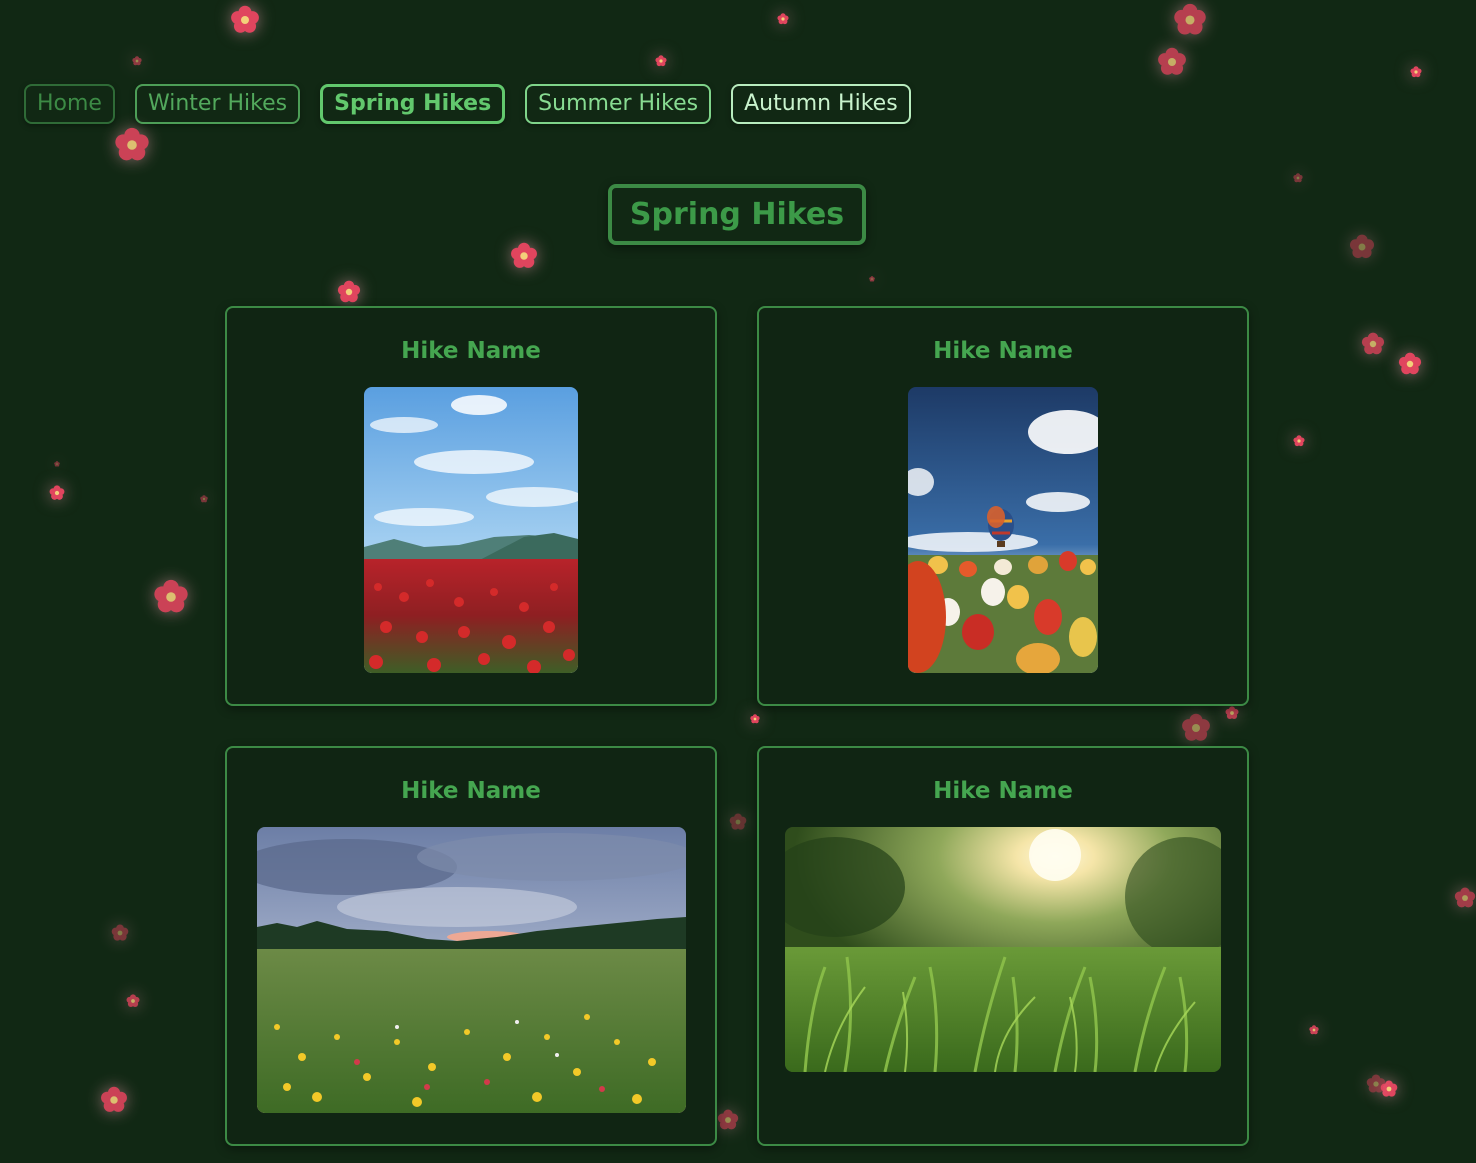 The height and width of the screenshot is (1163, 1476). I want to click on nav-summer-hikes-button: Summer Hikes, so click(618, 104).